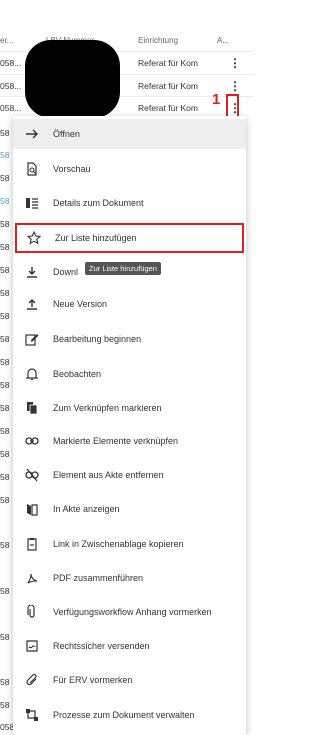  Describe the element at coordinates (129, 509) in the screenshot. I see `menu-item-in-akte-anzeigen: In Akte anzeigen` at that location.